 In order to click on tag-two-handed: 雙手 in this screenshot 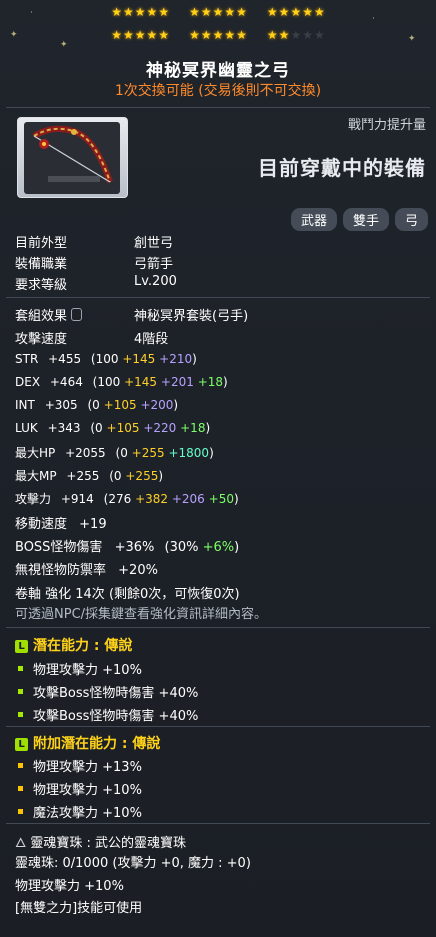, I will do `click(365, 219)`.